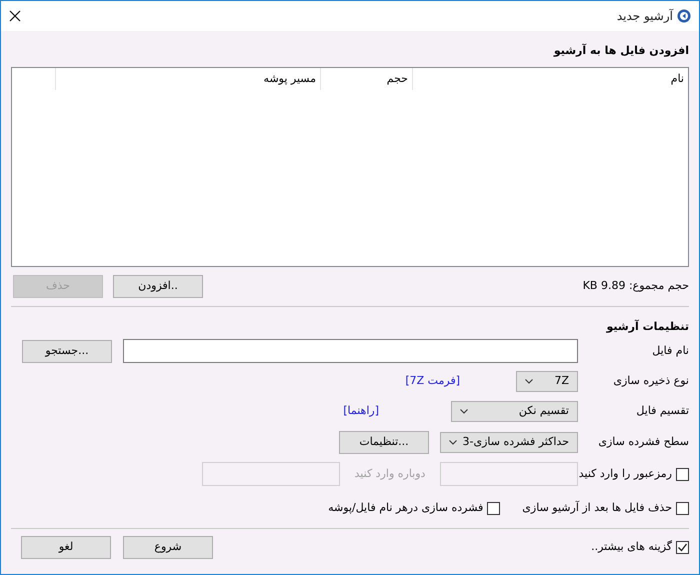  What do you see at coordinates (366, 79) in the screenshot?
I see `column-header: حجم` at bounding box center [366, 79].